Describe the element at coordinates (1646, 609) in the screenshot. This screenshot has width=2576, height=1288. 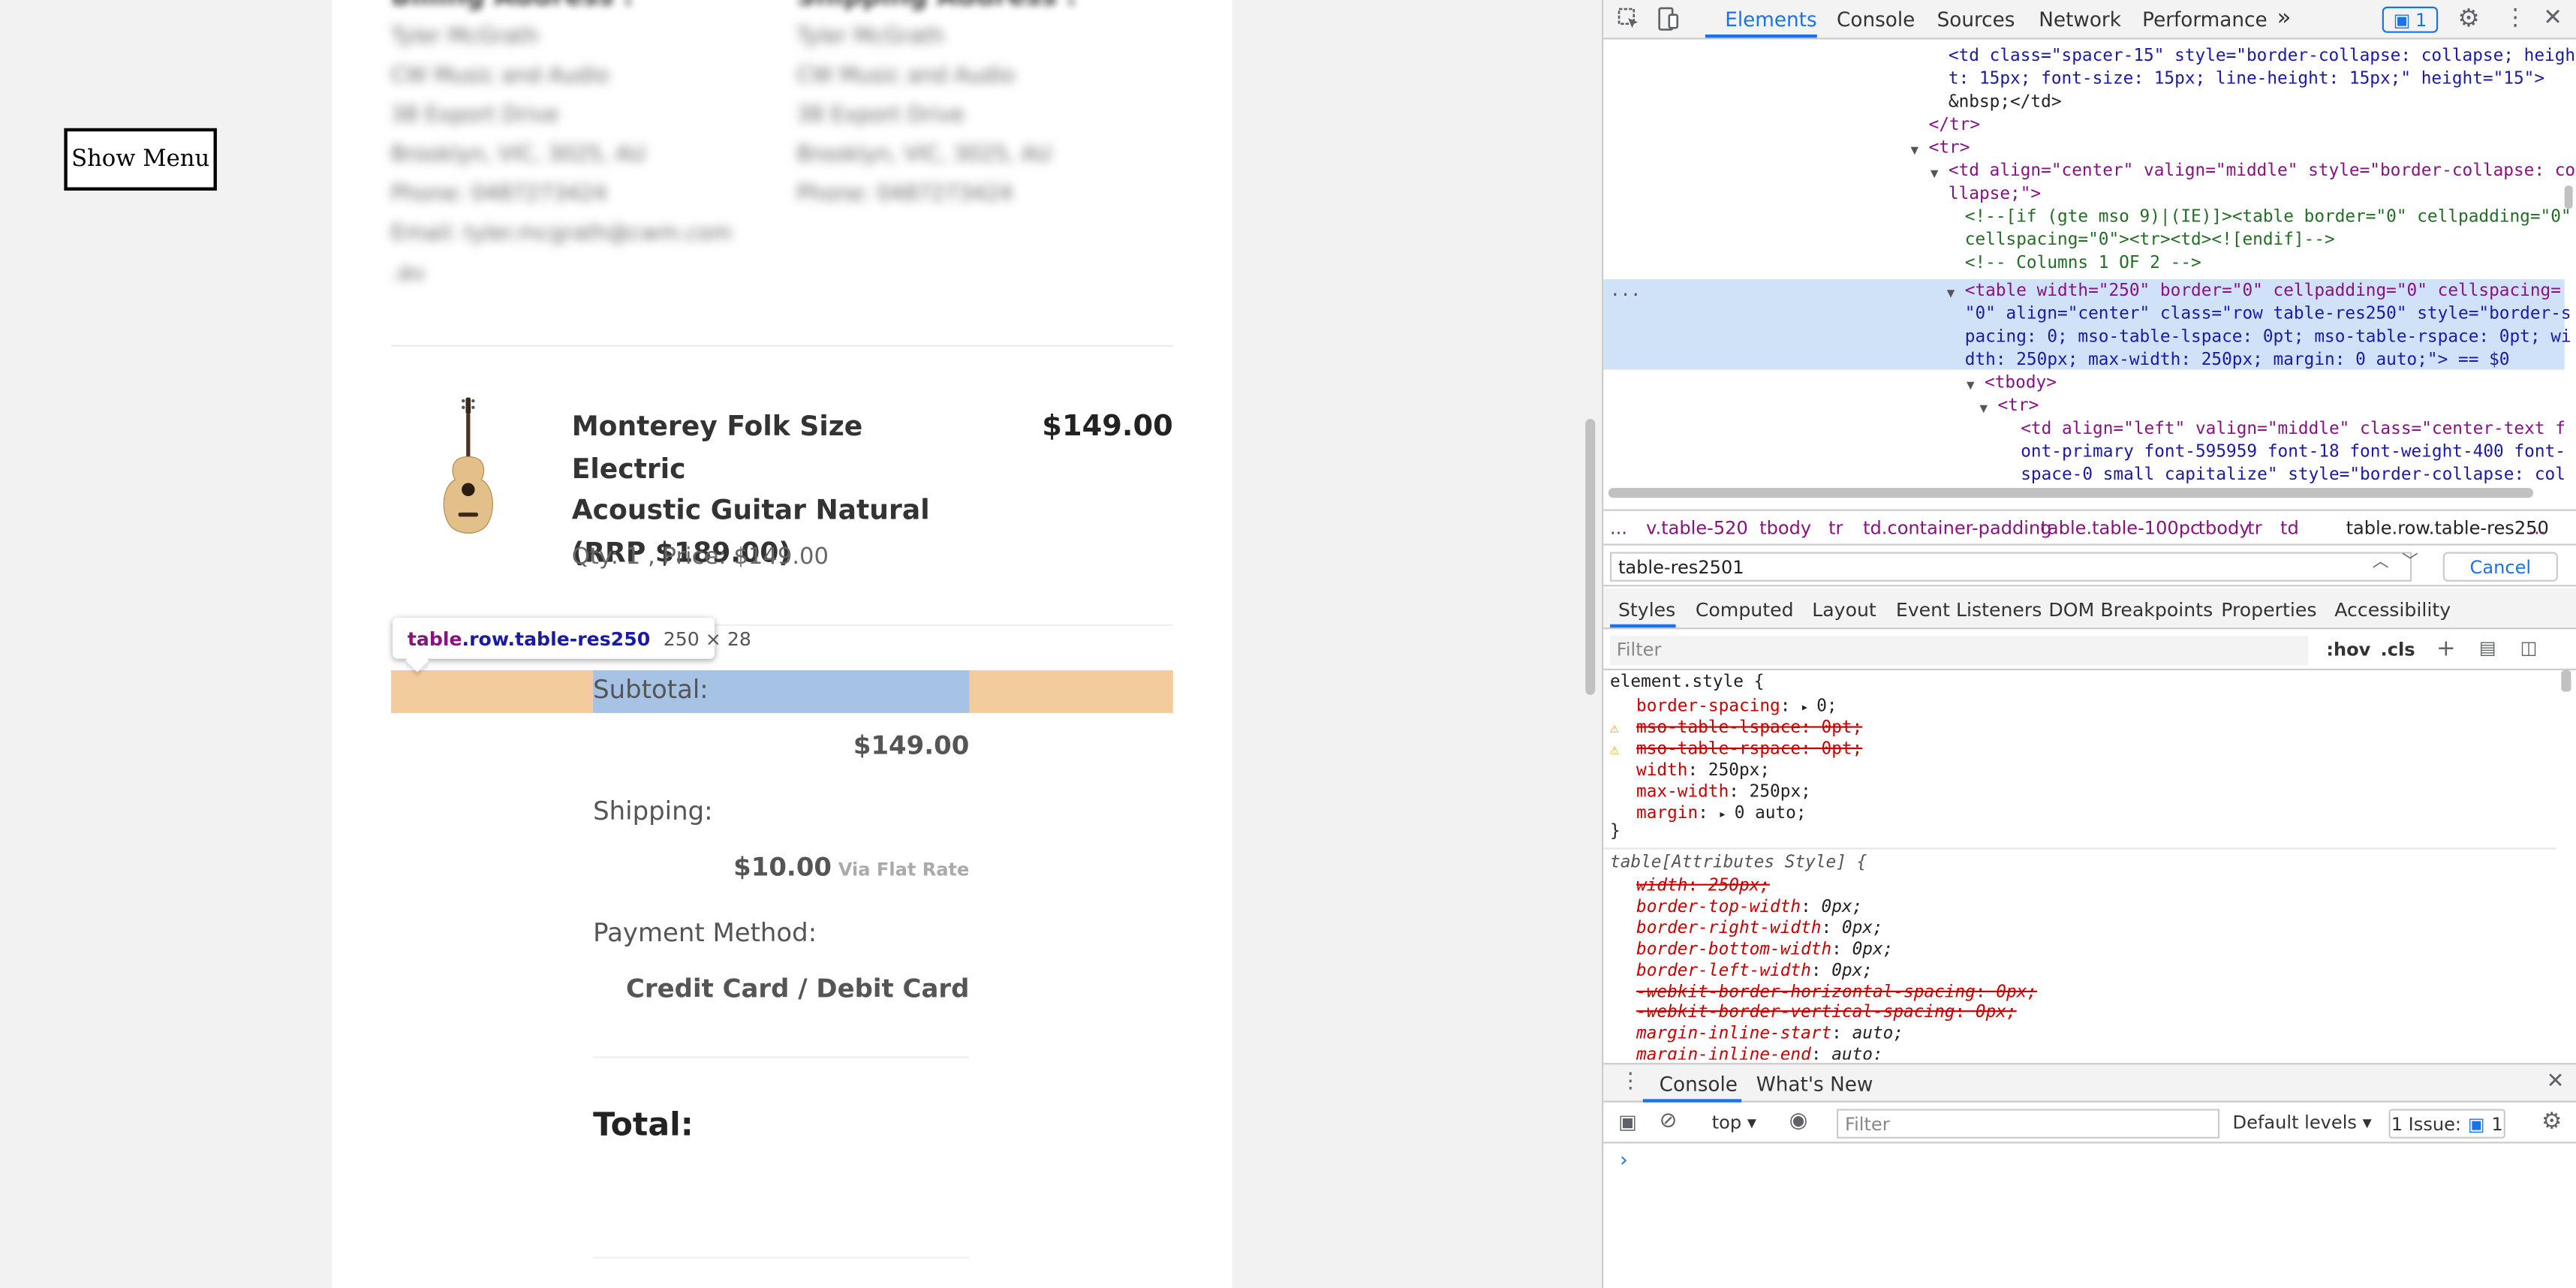
I see `tab-styles: Styles` at that location.